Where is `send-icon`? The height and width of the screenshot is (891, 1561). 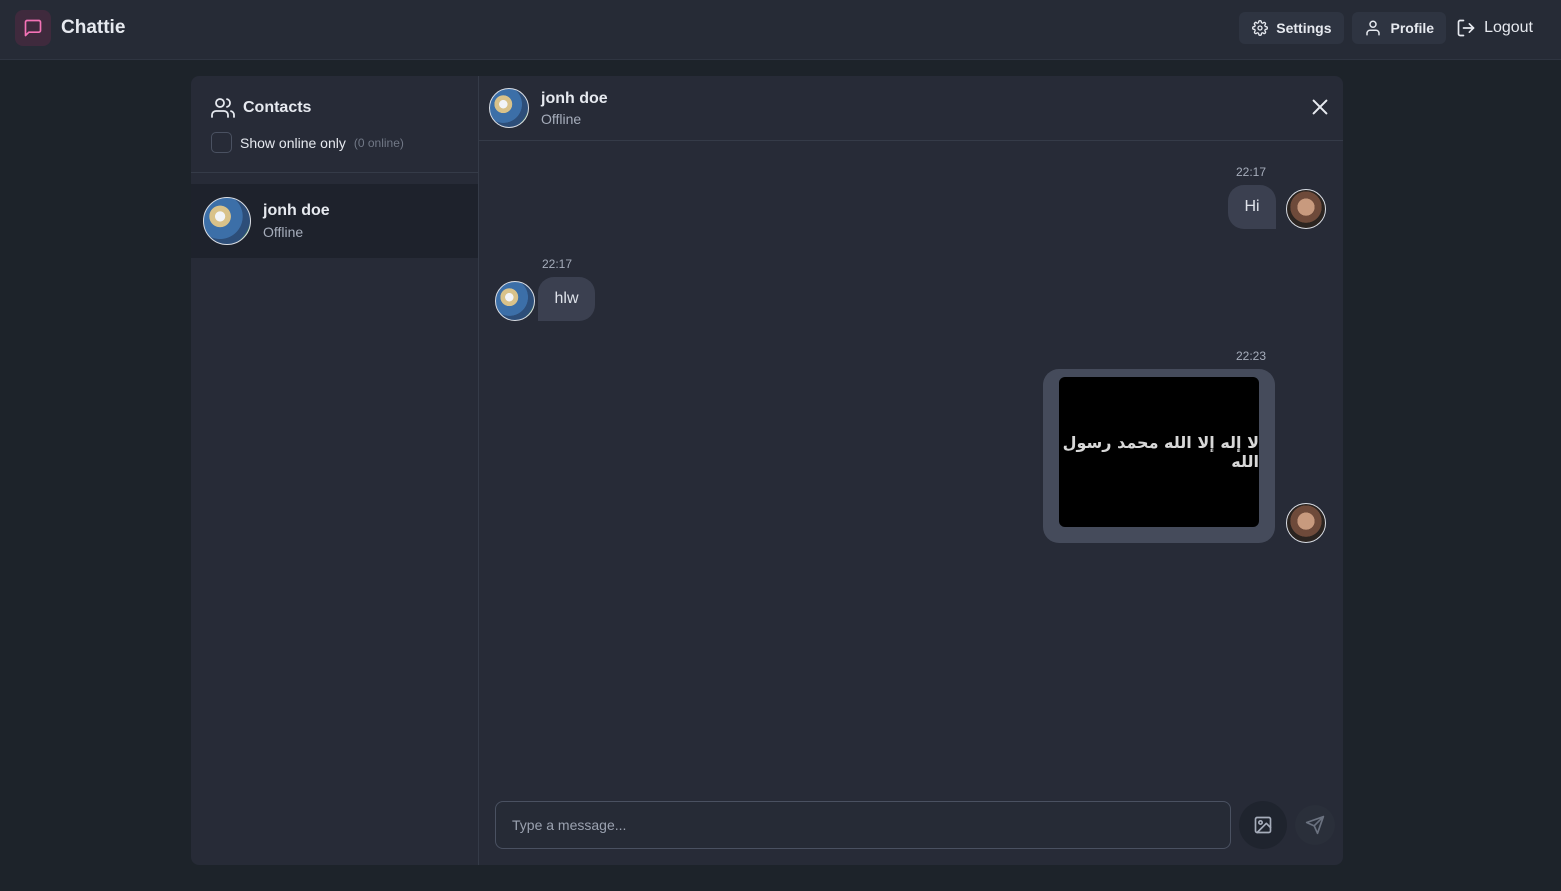 send-icon is located at coordinates (1315, 825).